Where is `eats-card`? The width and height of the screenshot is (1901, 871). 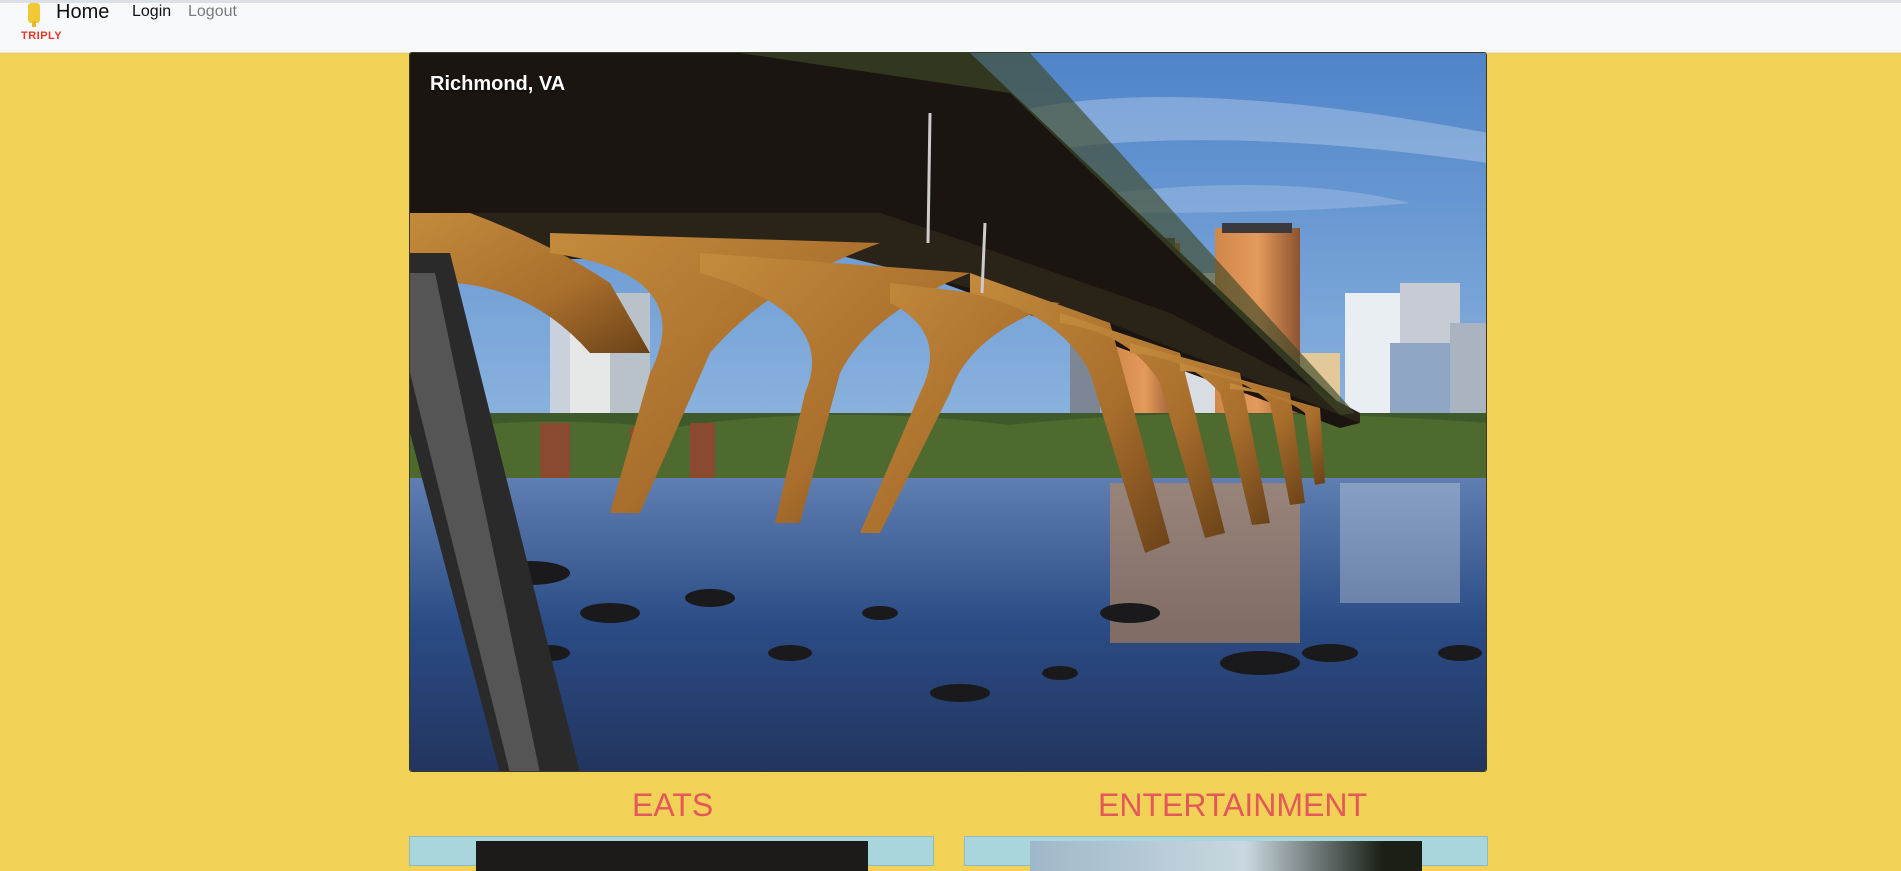
eats-card is located at coordinates (671, 853).